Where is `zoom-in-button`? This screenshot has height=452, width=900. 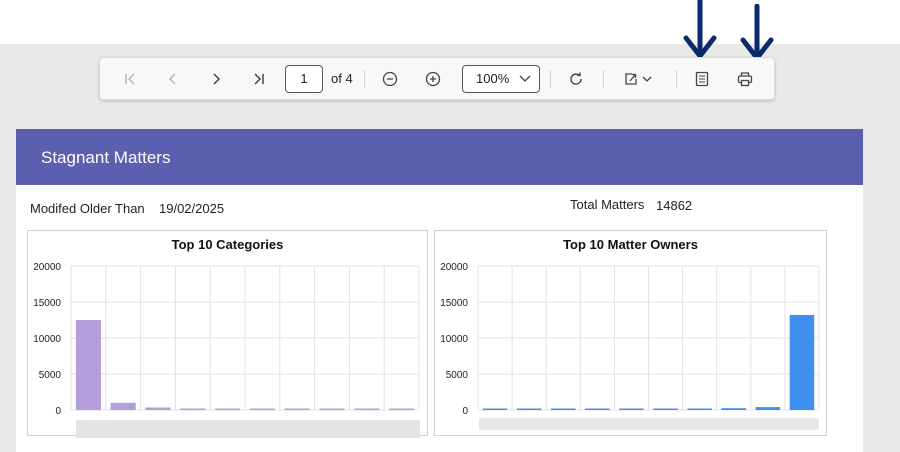
zoom-in-button is located at coordinates (433, 79).